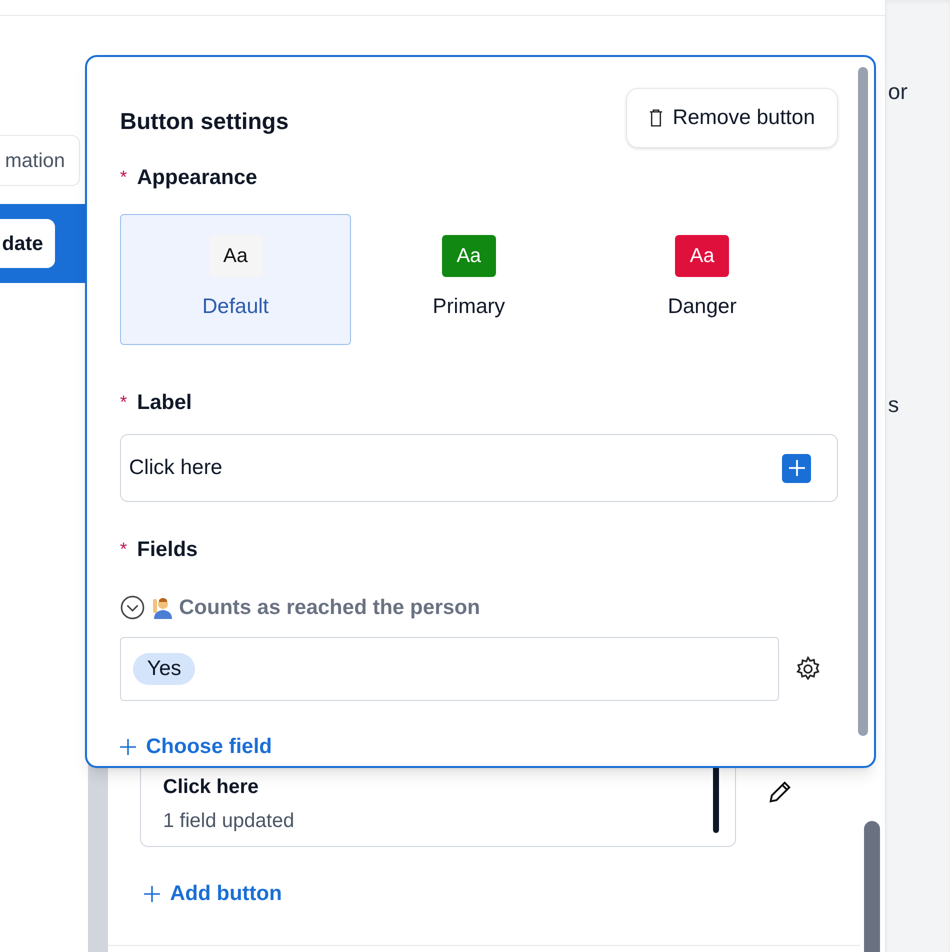 This screenshot has height=952, width=950. I want to click on appearance-option: Aa Default, so click(235, 279).